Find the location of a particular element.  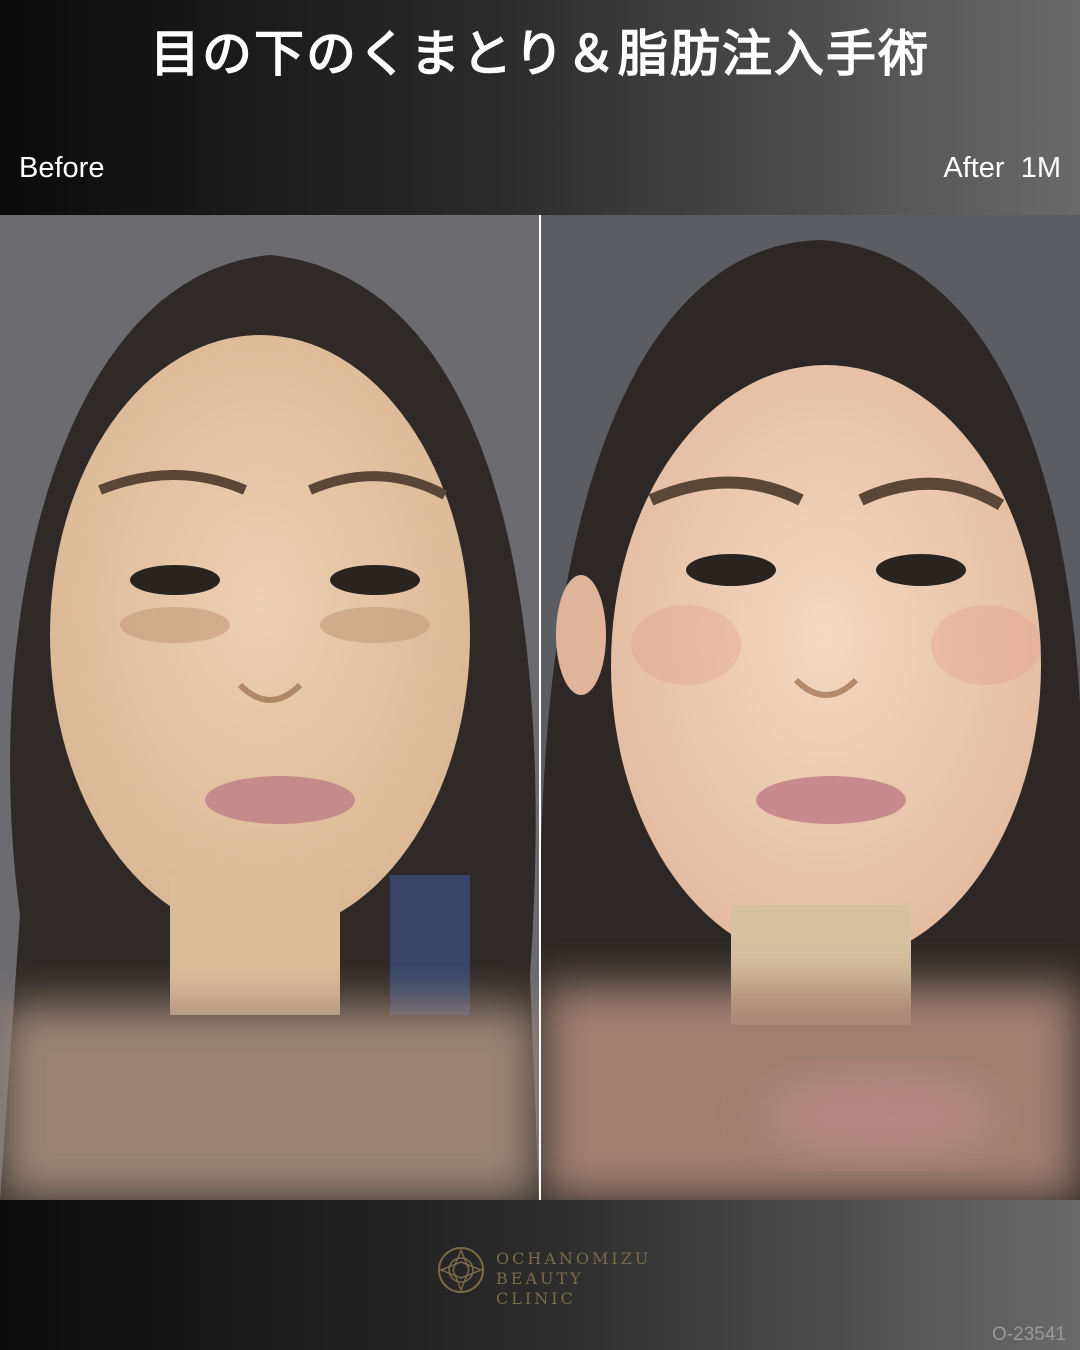

left-ear is located at coordinates (581, 635).